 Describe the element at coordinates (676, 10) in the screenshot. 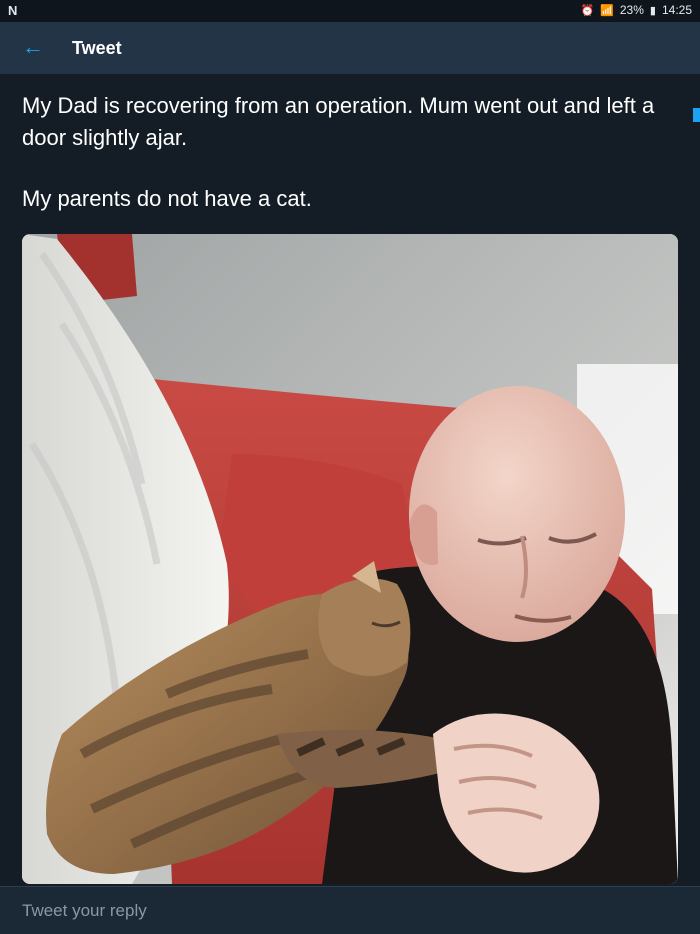

I see `clock: 14:25` at that location.